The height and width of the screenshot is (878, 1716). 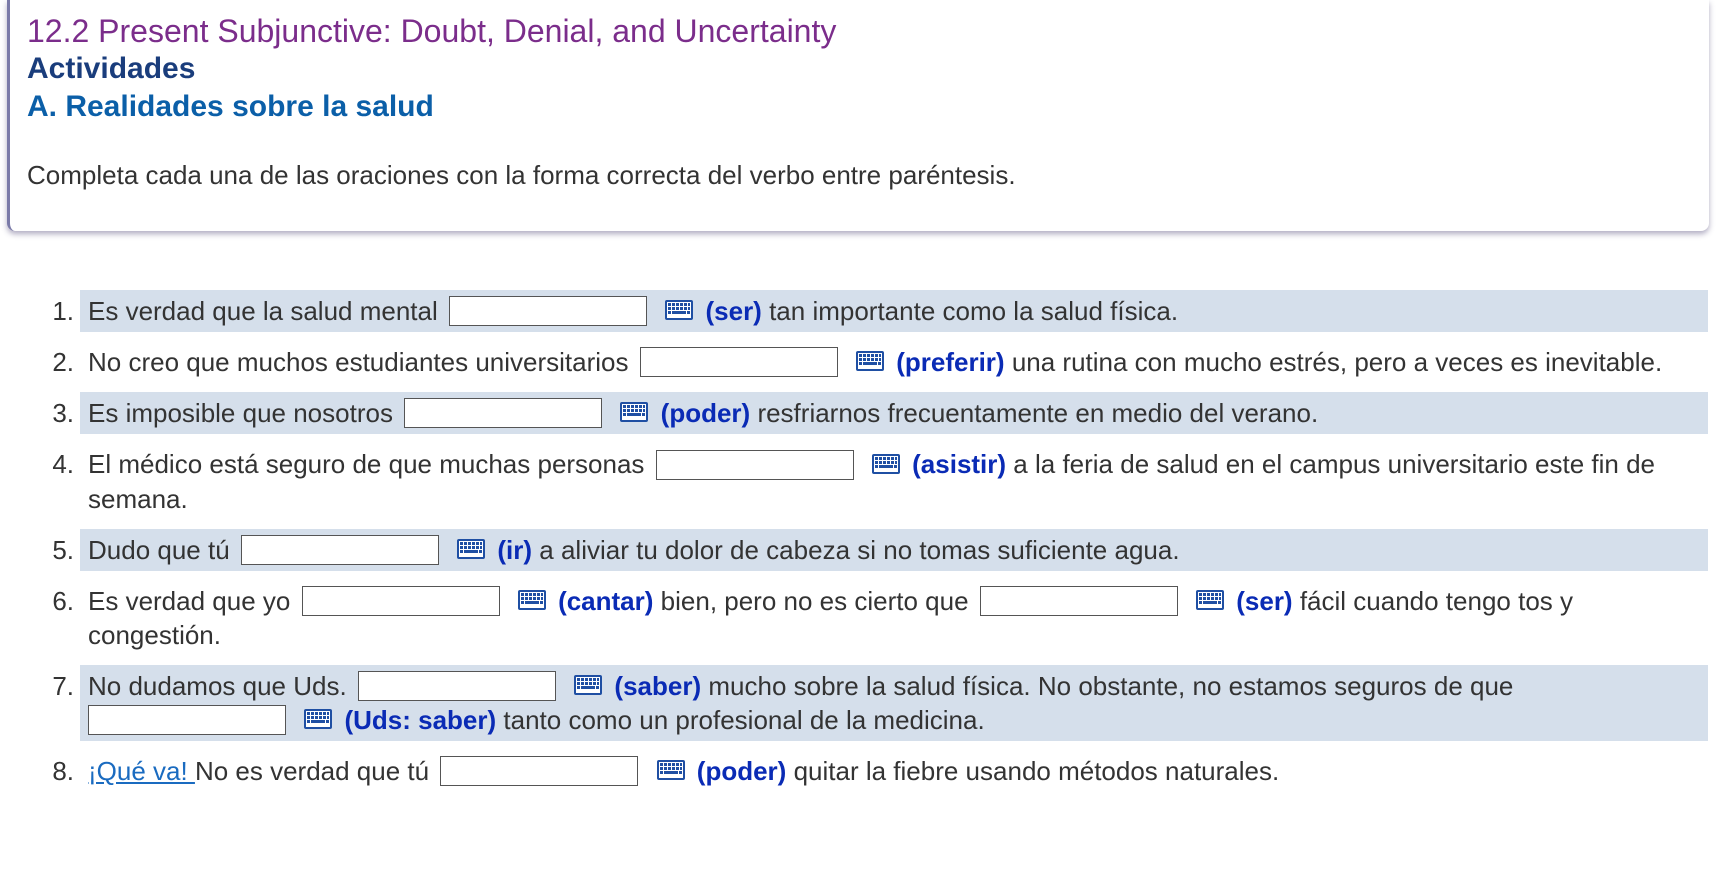 I want to click on sentence-text: No es verdad que tú, so click(x=312, y=771).